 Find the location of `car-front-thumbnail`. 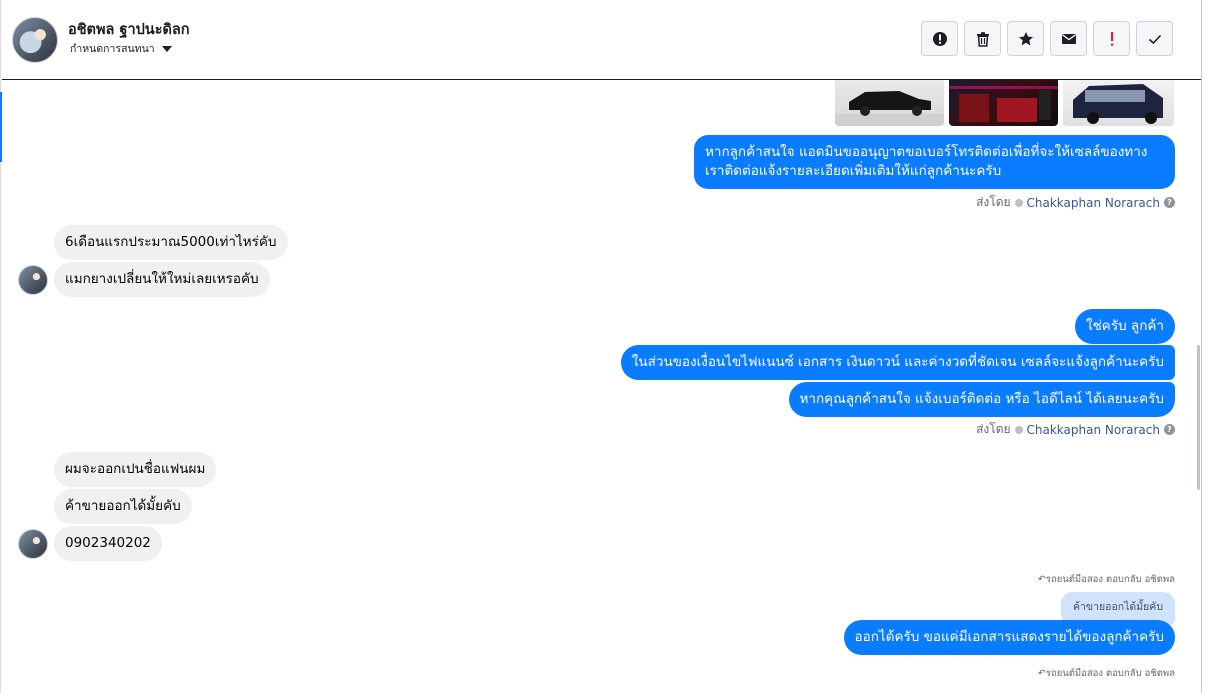

car-front-thumbnail is located at coordinates (1118, 103).